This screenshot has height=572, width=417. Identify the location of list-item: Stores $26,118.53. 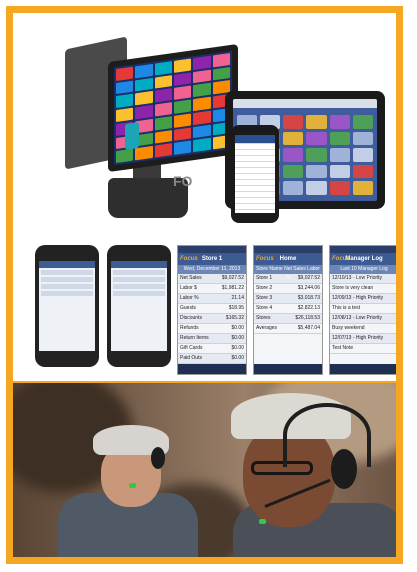
(288, 319).